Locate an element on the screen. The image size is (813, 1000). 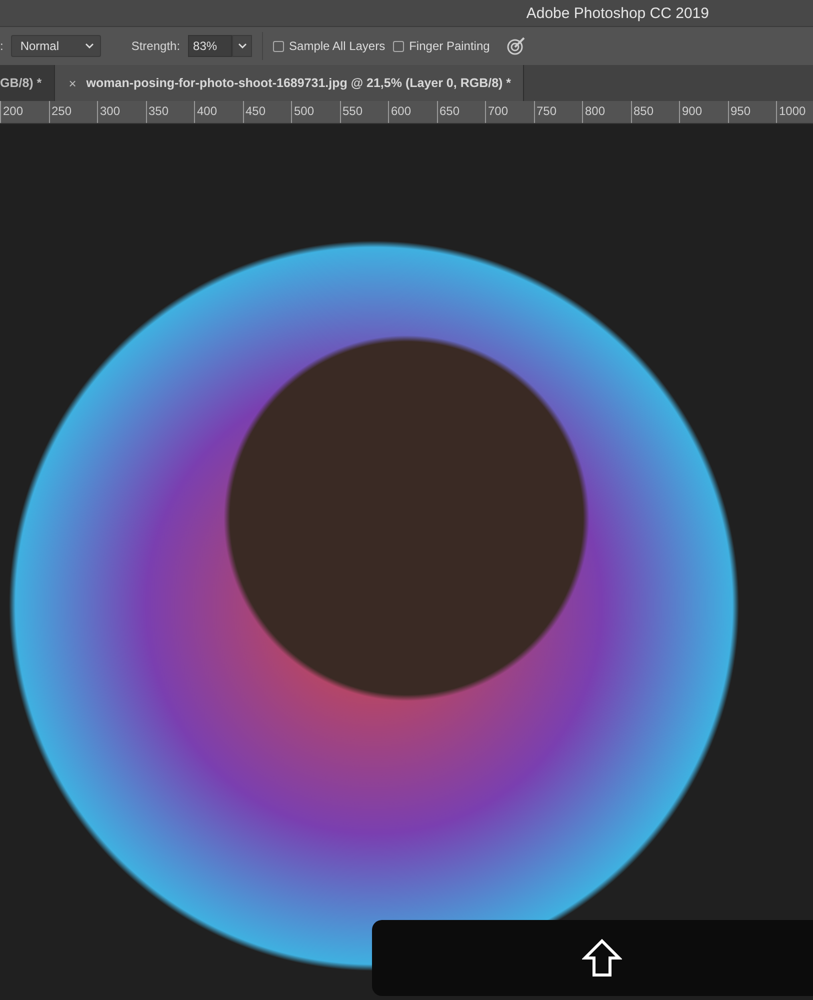
brush-target-icon is located at coordinates (516, 46).